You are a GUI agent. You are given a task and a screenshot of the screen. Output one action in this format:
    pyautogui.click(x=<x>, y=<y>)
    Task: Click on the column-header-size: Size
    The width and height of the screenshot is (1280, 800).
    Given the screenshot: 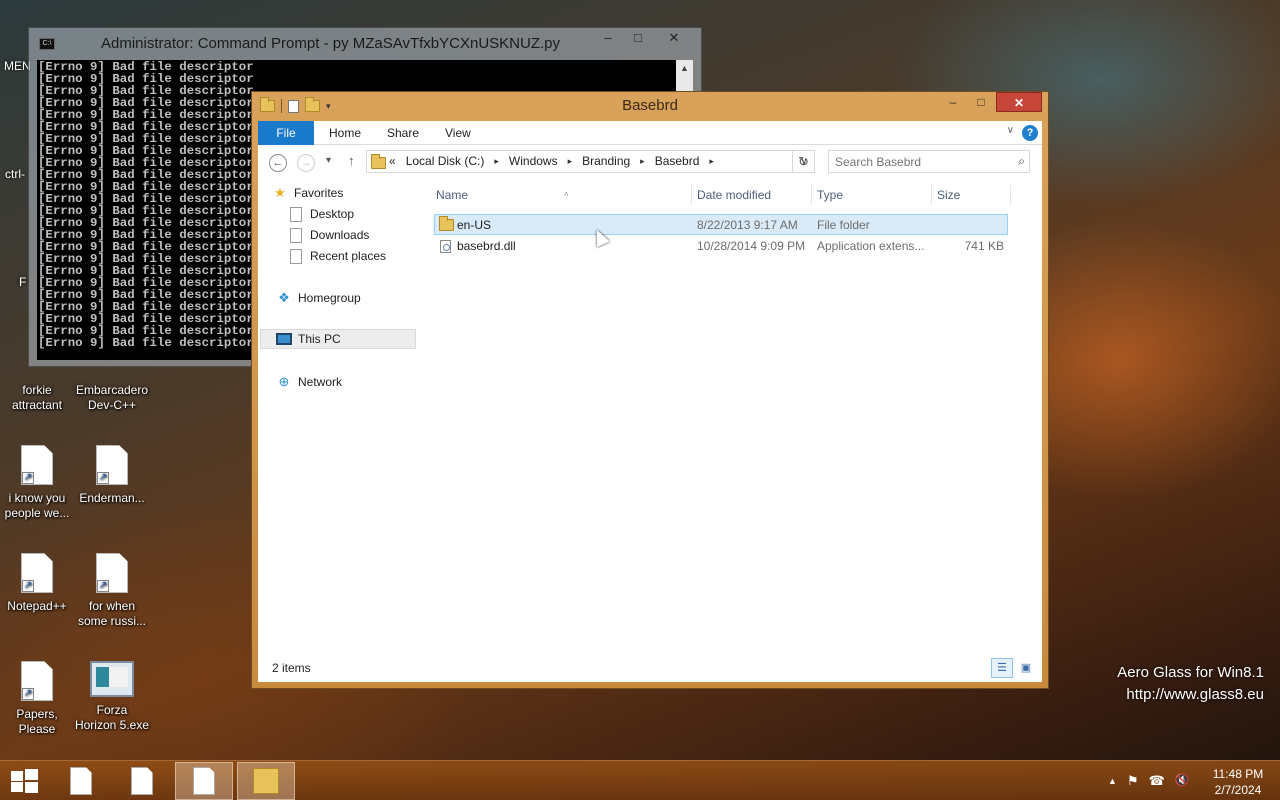 What is the action you would take?
    pyautogui.click(x=948, y=195)
    